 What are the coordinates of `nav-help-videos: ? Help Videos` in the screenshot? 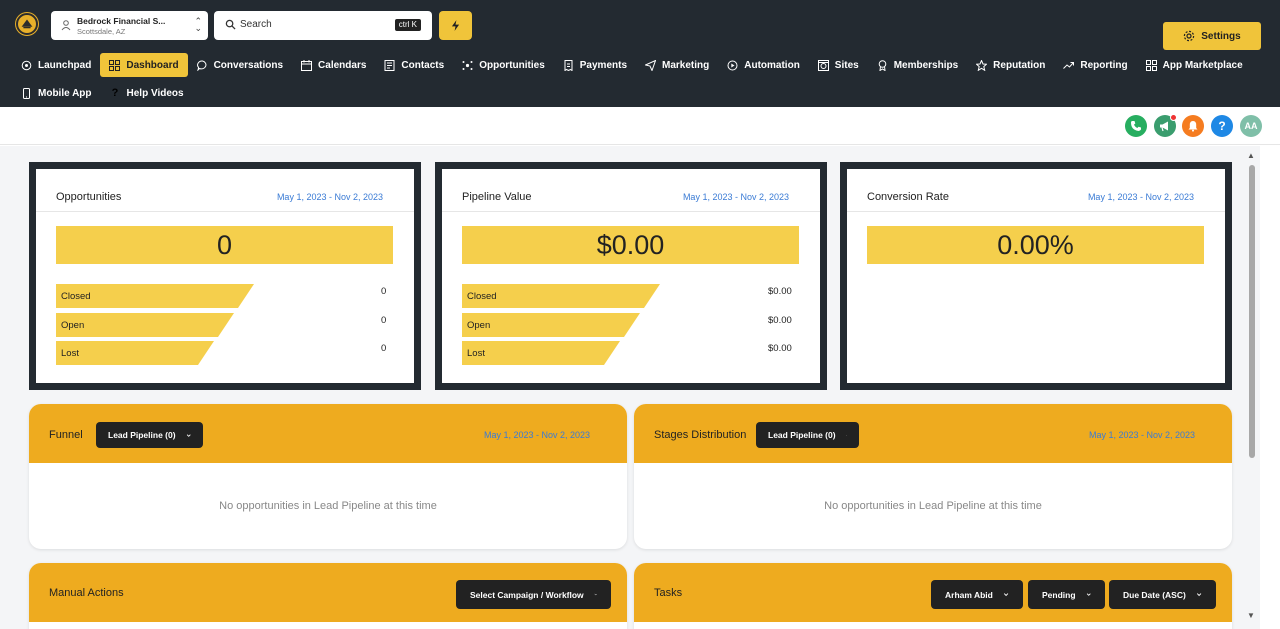 It's located at (147, 93).